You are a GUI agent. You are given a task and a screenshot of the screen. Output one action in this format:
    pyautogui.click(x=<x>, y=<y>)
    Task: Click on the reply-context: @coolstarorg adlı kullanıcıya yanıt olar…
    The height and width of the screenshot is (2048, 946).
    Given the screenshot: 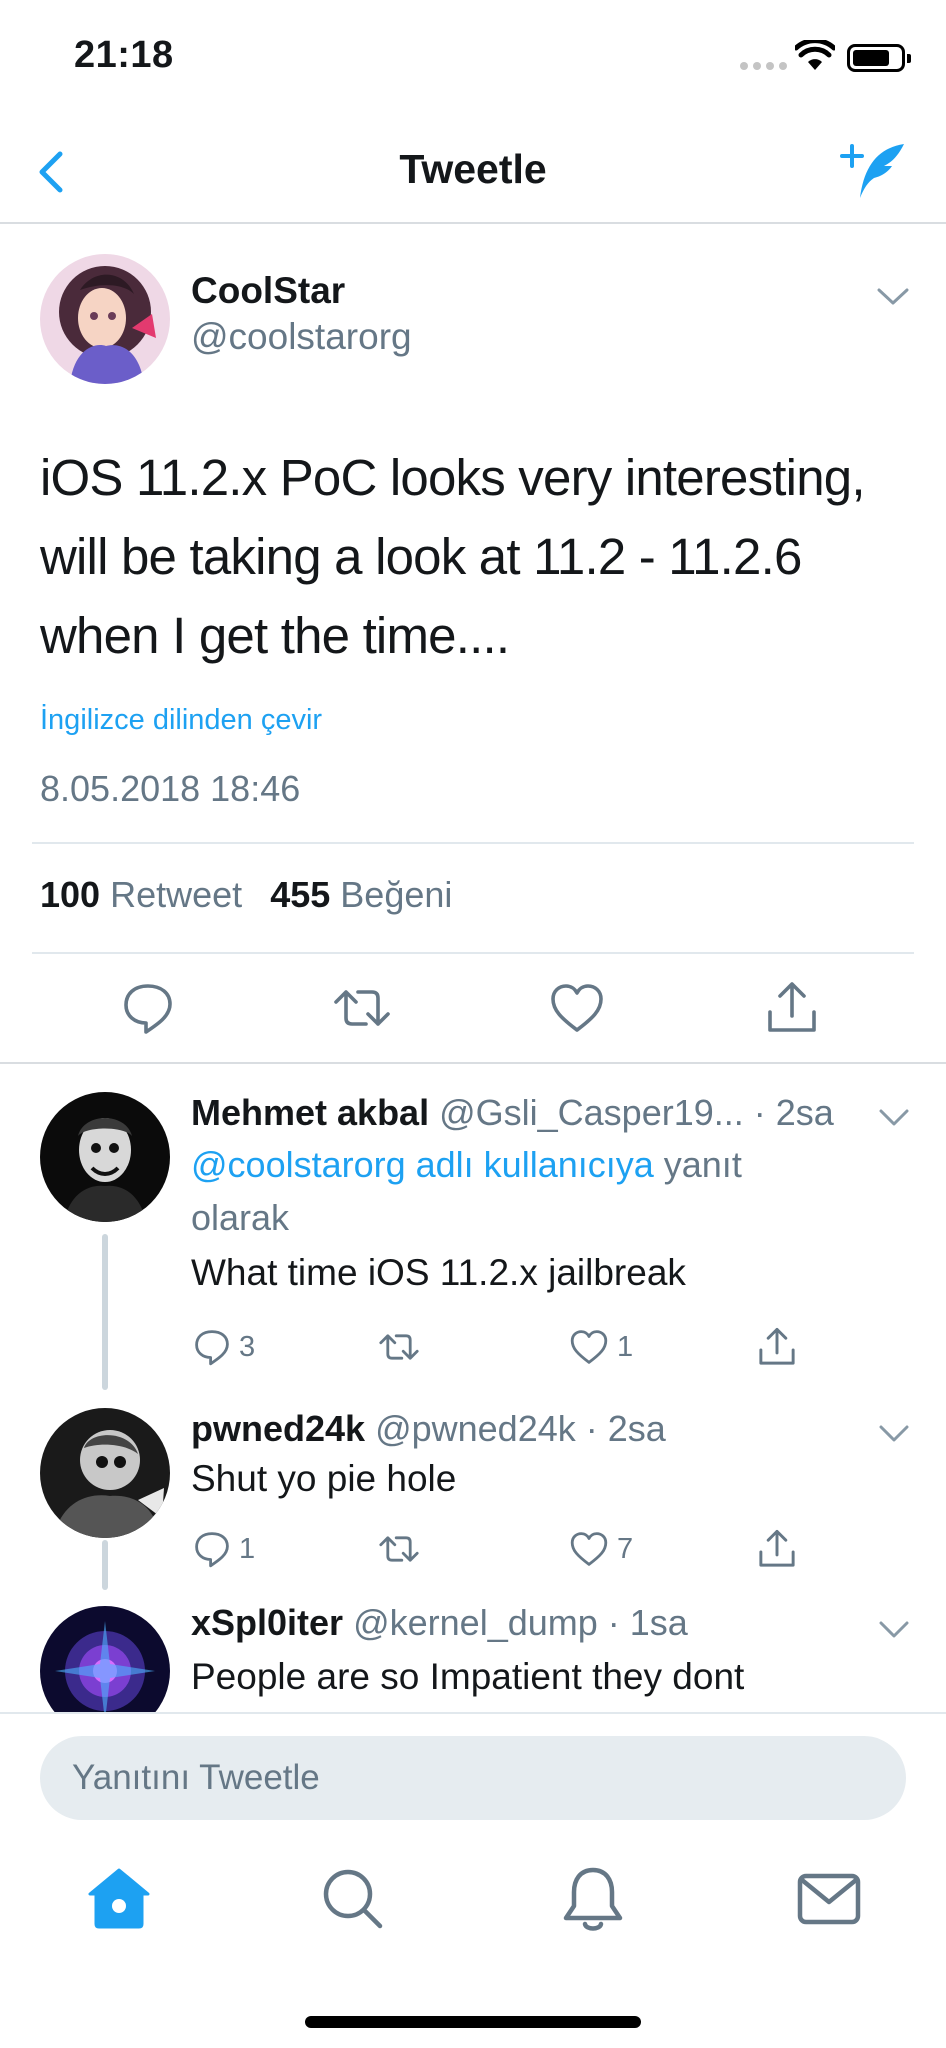 What is the action you would take?
    pyautogui.click(x=511, y=1191)
    